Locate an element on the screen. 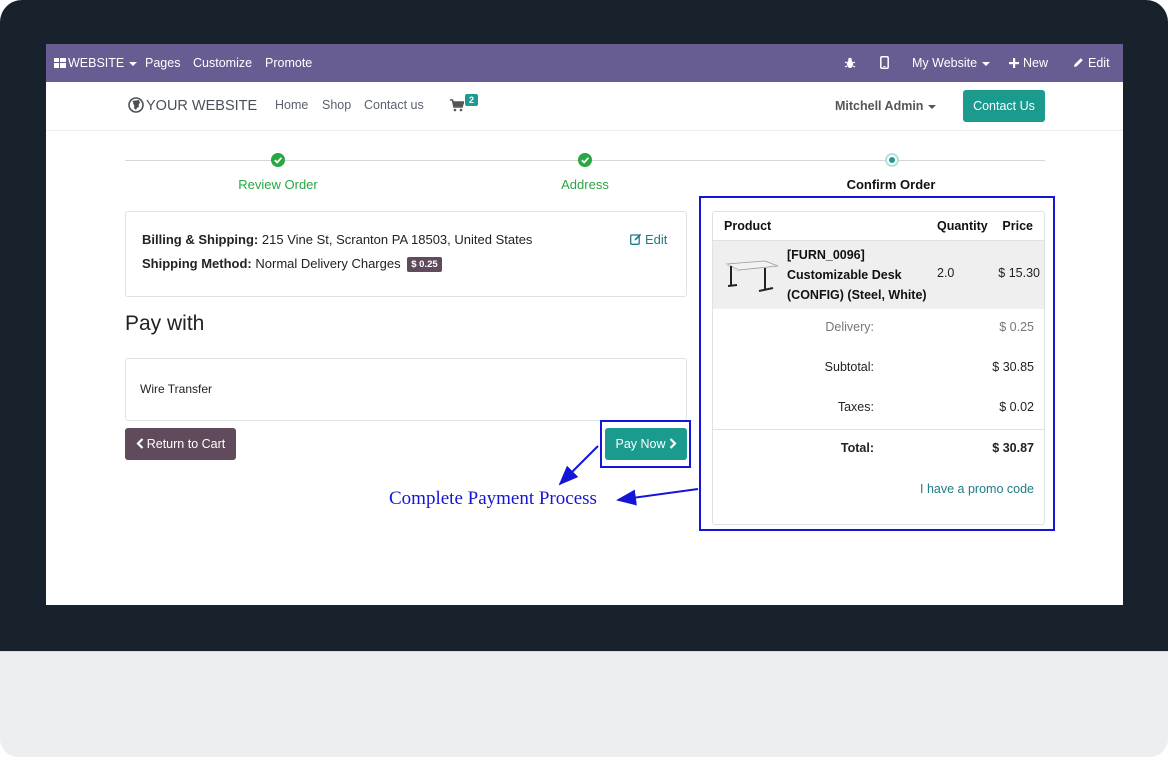 This screenshot has width=1168, height=757. product-name-line-1: [FURN_0096] is located at coordinates (826, 255).